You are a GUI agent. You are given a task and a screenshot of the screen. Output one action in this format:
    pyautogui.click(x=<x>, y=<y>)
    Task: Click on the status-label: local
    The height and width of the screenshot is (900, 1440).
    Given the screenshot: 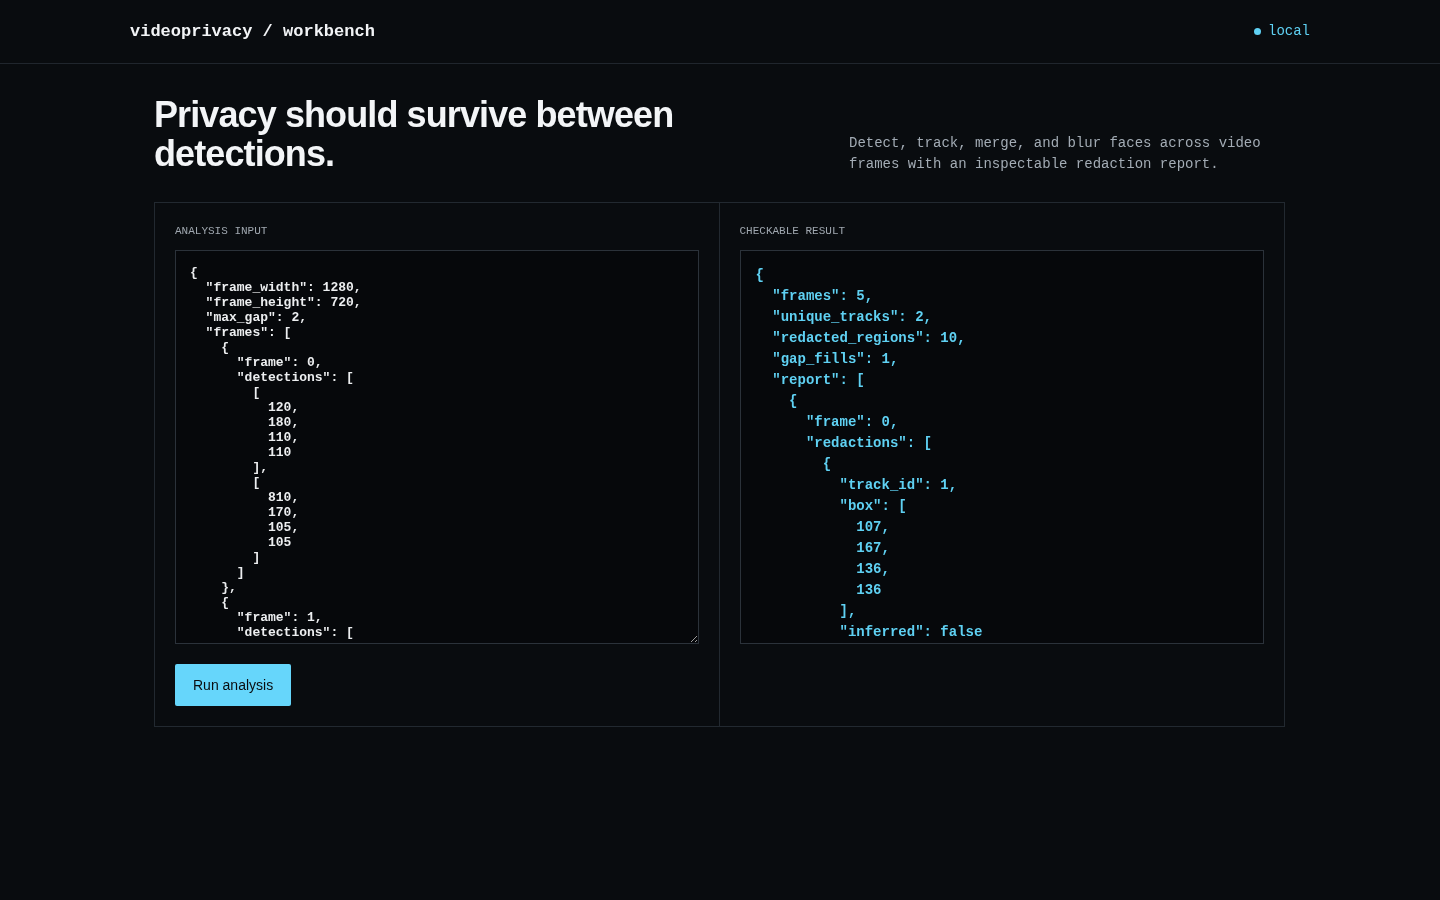 What is the action you would take?
    pyautogui.click(x=1289, y=31)
    